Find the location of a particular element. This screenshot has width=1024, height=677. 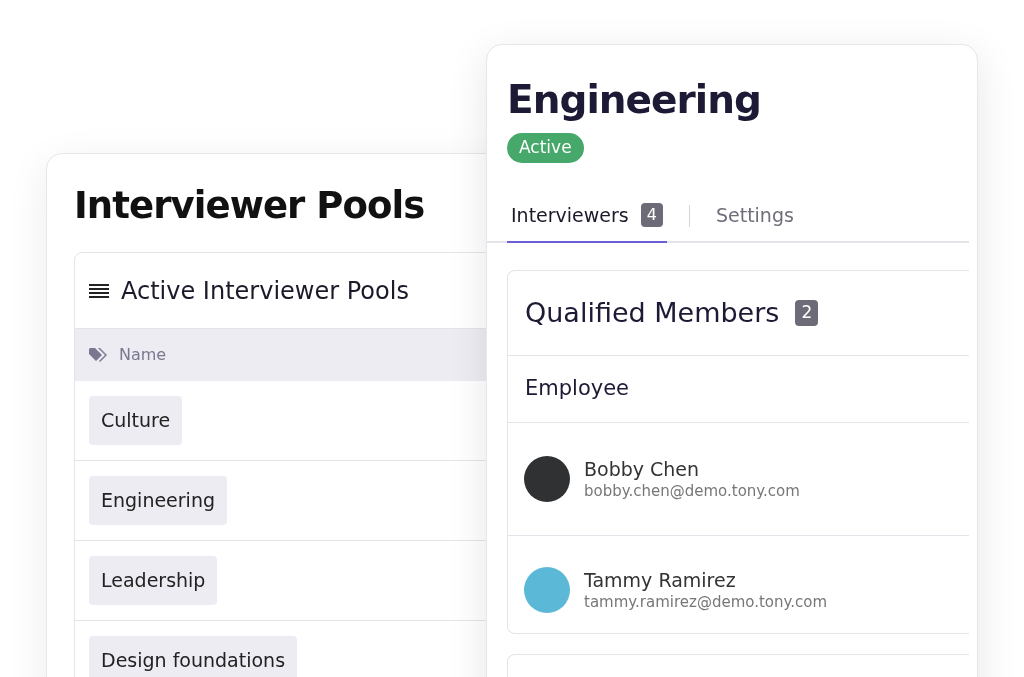

member-email: bobby.chen@demo.tony.com is located at coordinates (692, 491).